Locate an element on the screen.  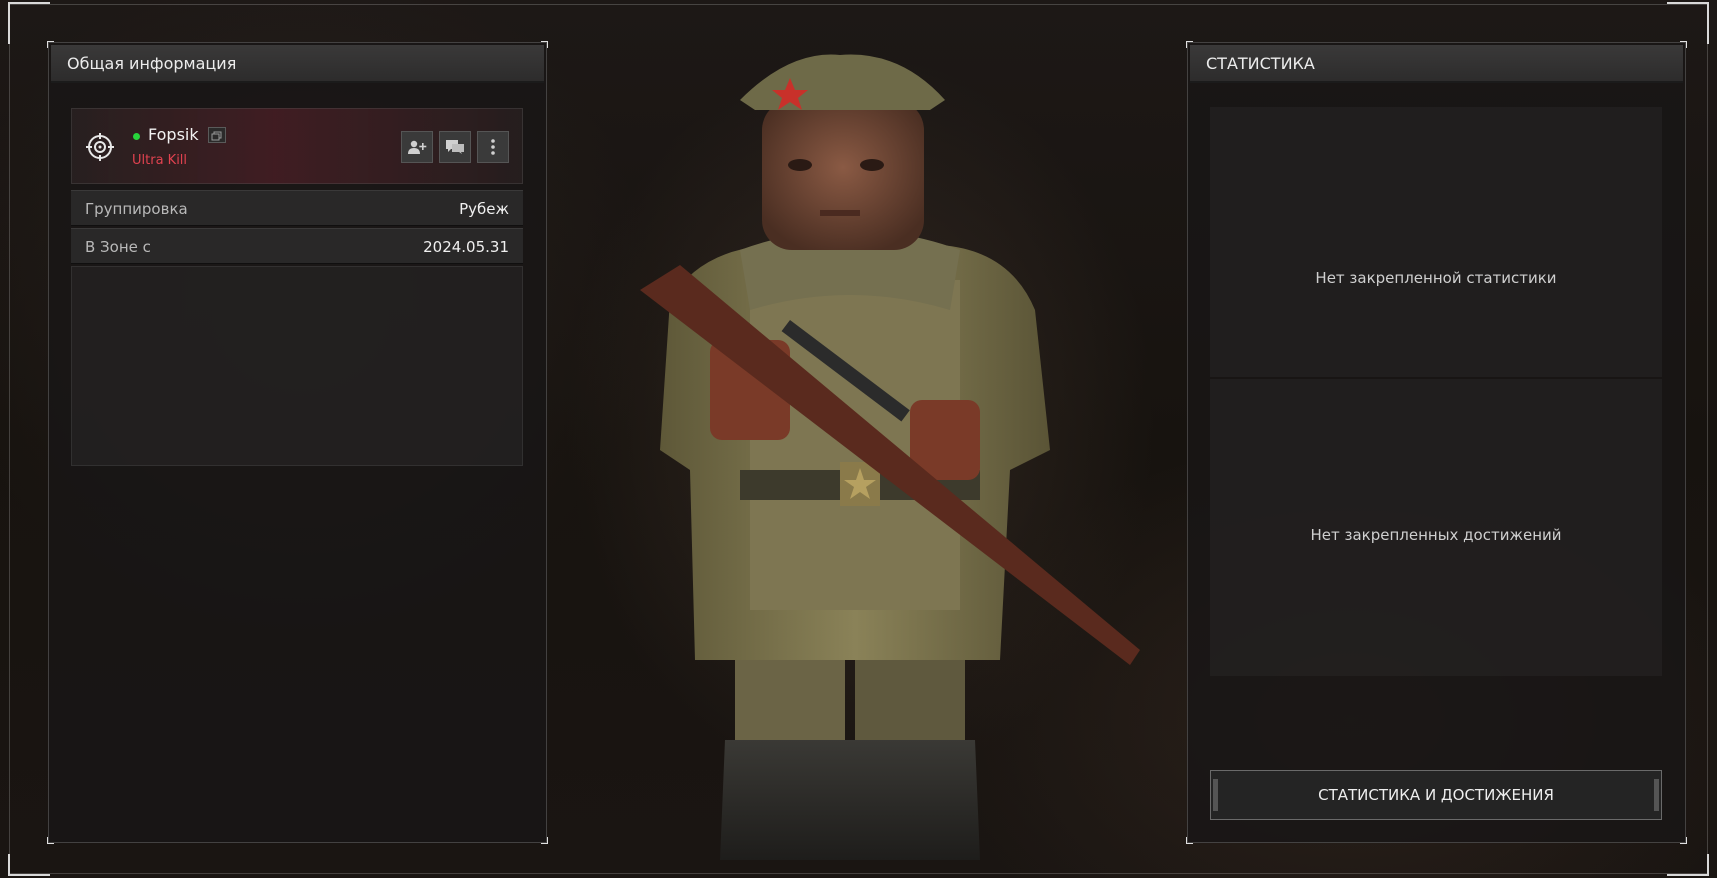
online-status-indicator is located at coordinates (136, 136).